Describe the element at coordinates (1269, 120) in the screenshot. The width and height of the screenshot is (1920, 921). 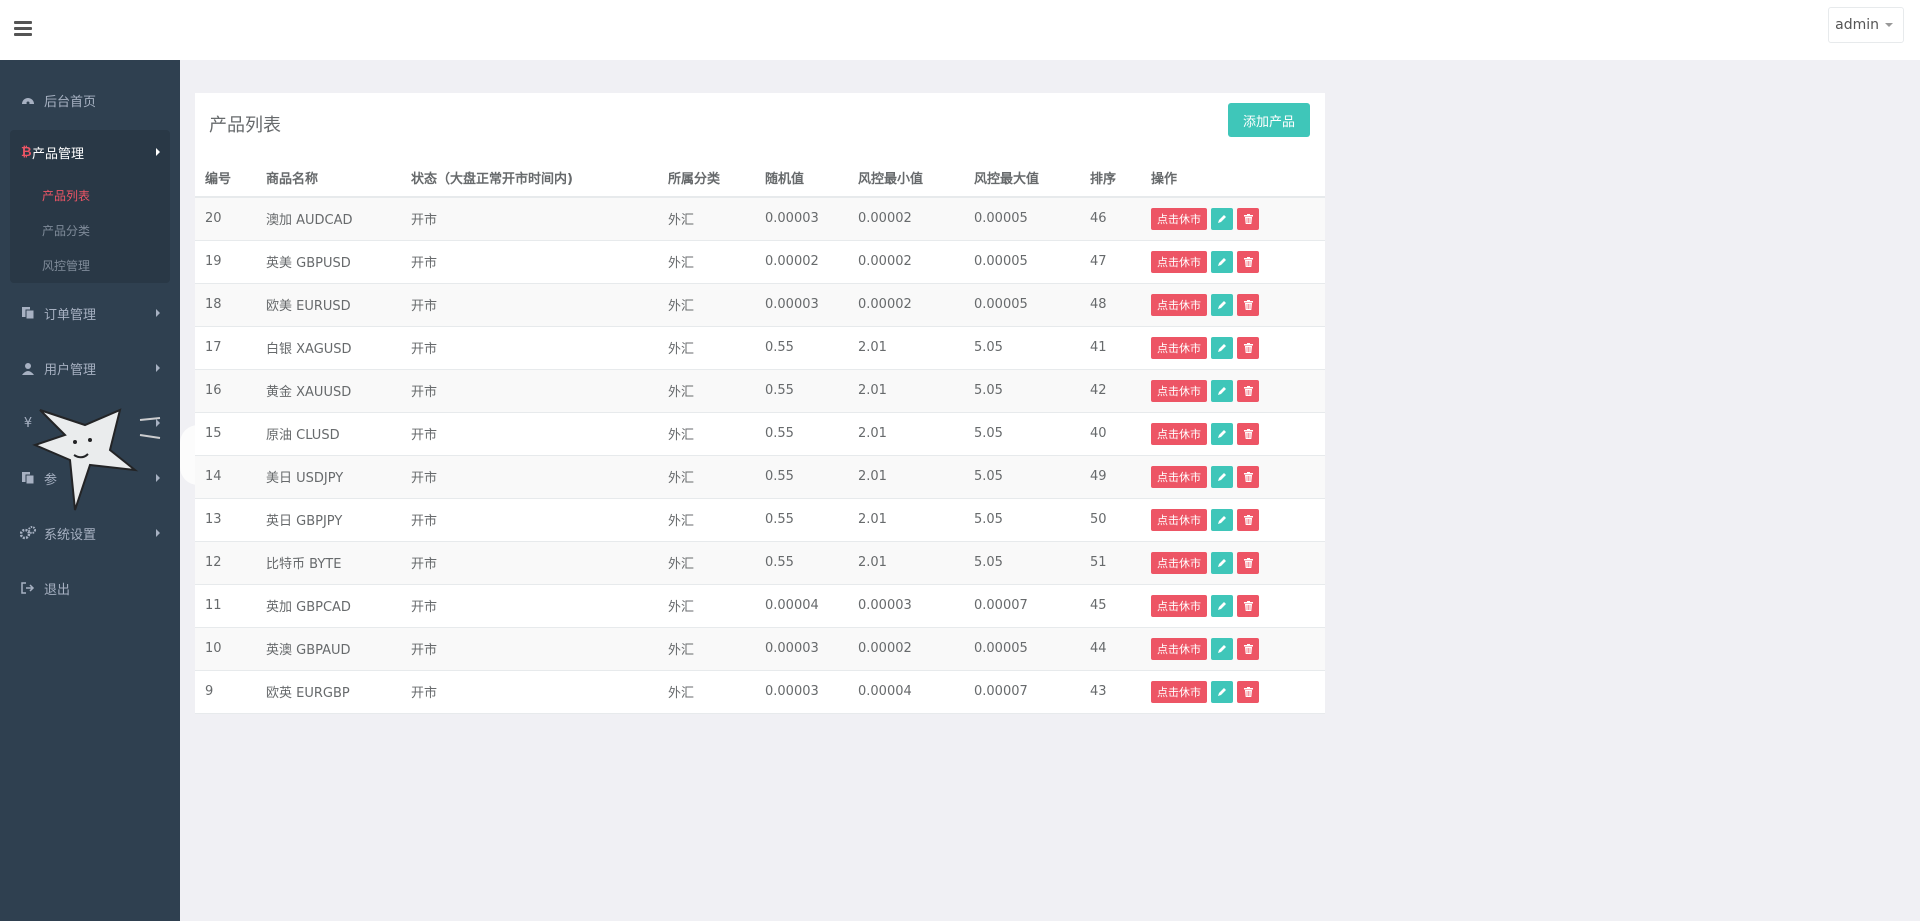
I see `add-product-button: 添加产品` at that location.